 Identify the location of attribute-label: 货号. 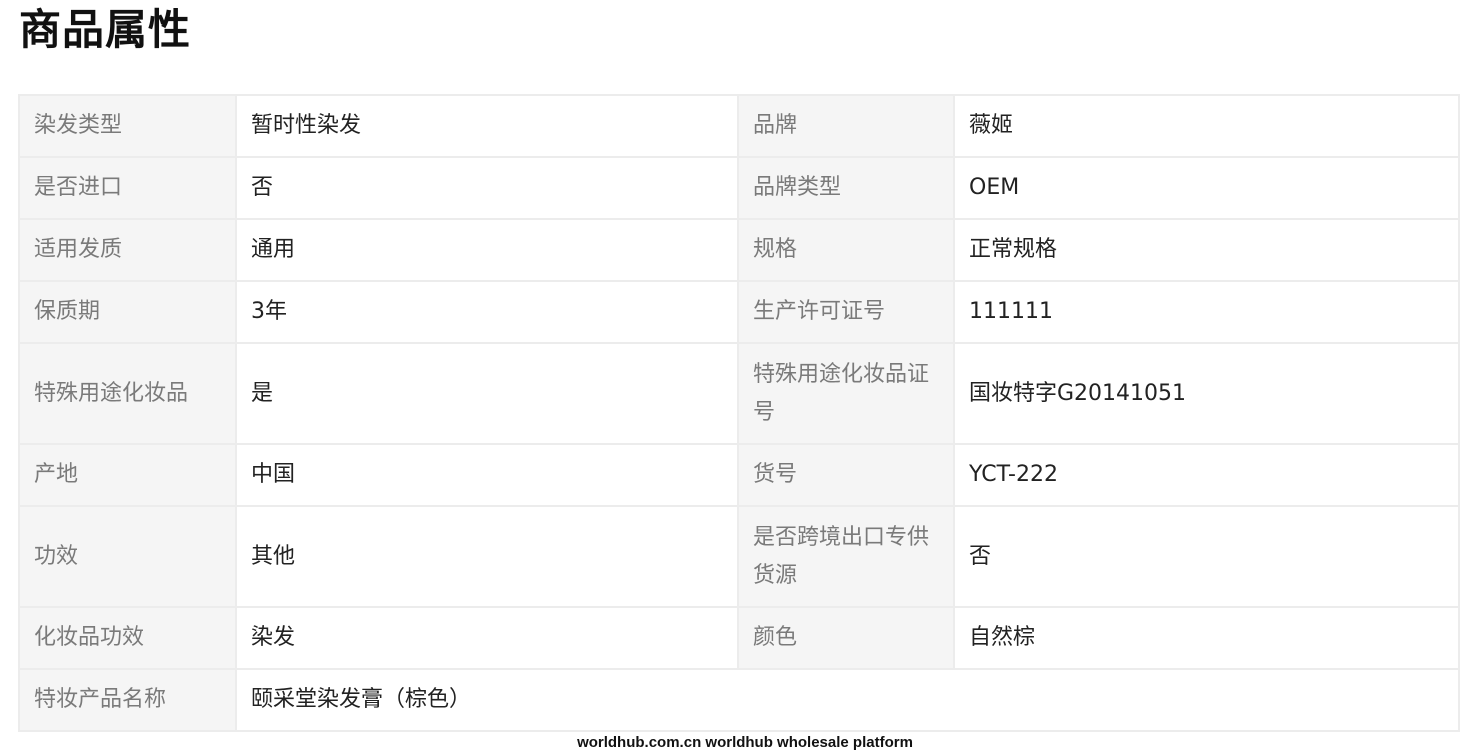
(846, 475).